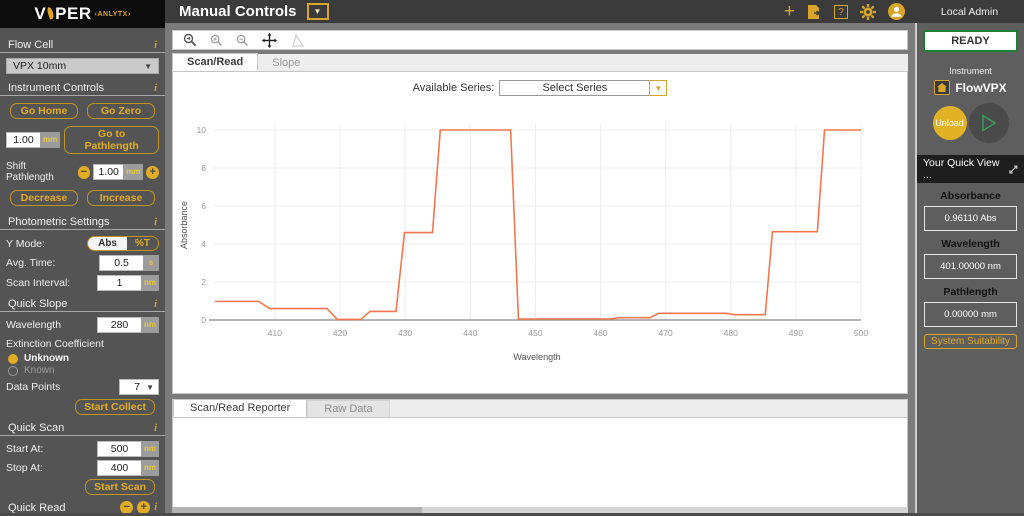  I want to click on shift-pathlength-input: 1.00, so click(108, 172).